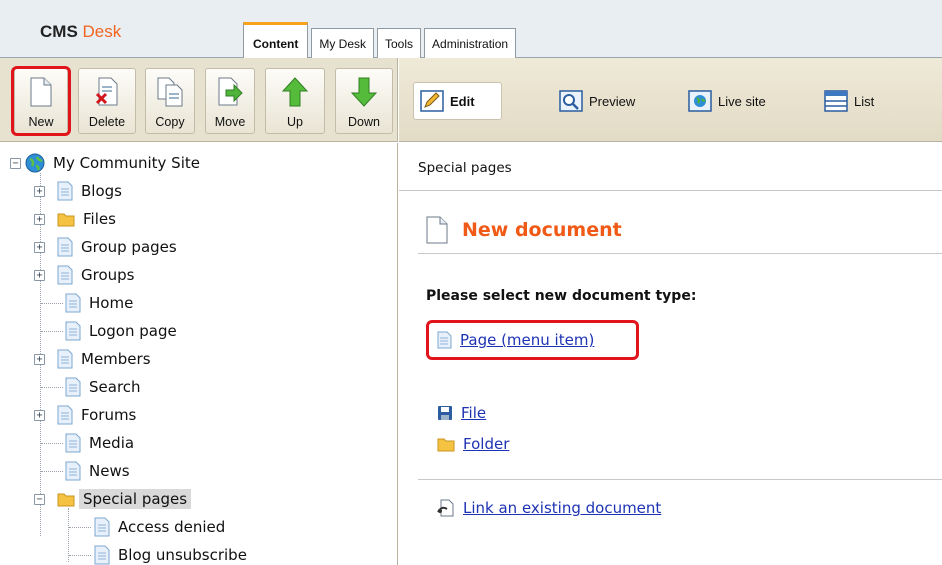  What do you see at coordinates (542, 230) in the screenshot?
I see `page-title-text: New document` at bounding box center [542, 230].